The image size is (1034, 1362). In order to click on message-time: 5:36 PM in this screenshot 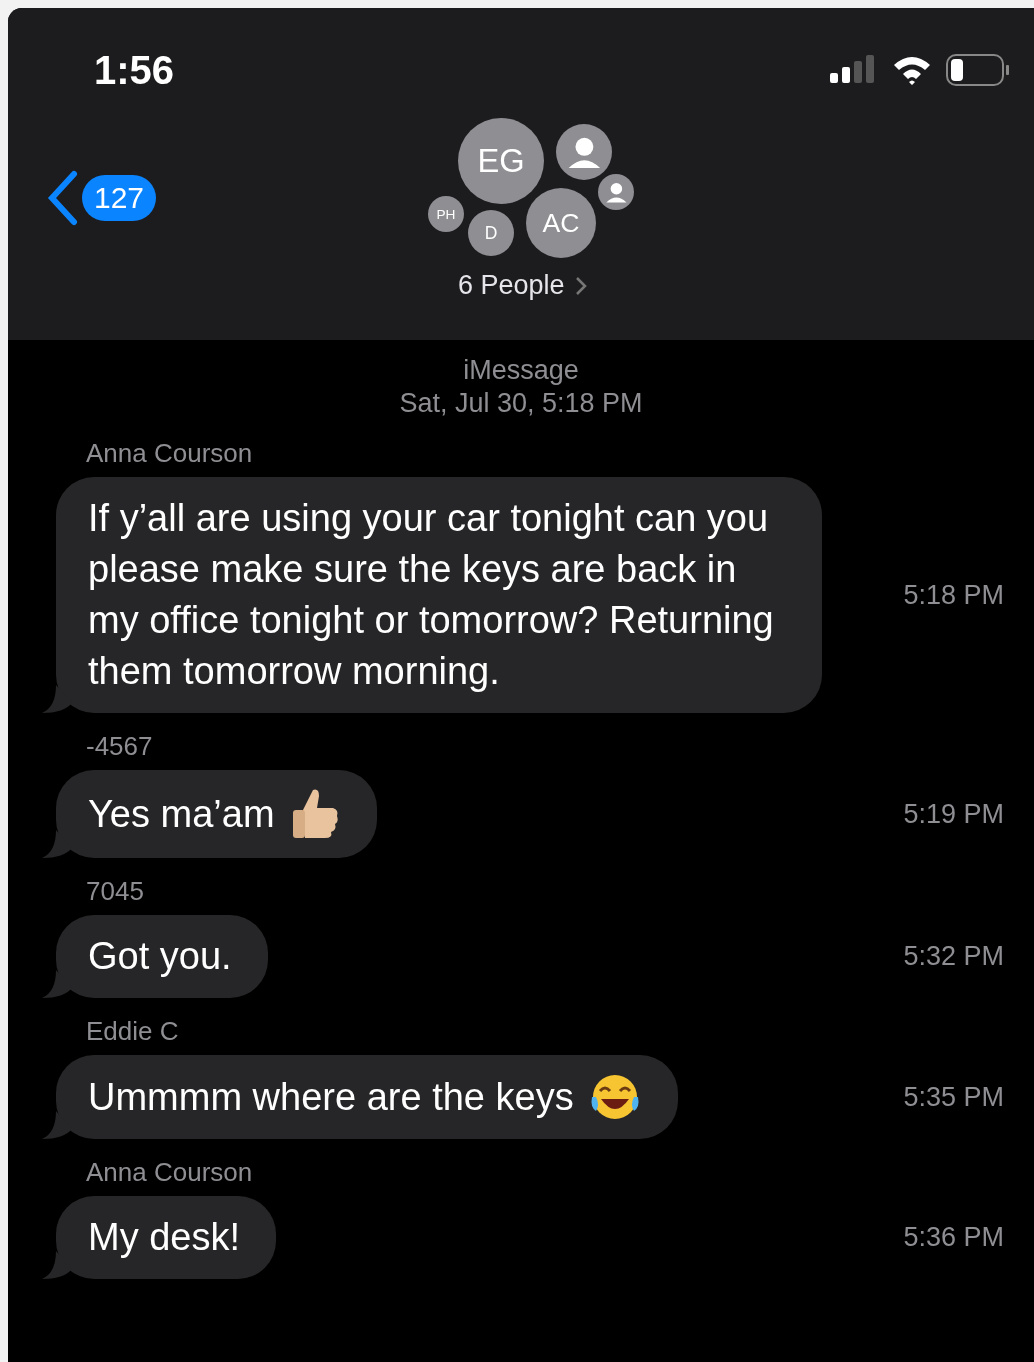, I will do `click(953, 1237)`.